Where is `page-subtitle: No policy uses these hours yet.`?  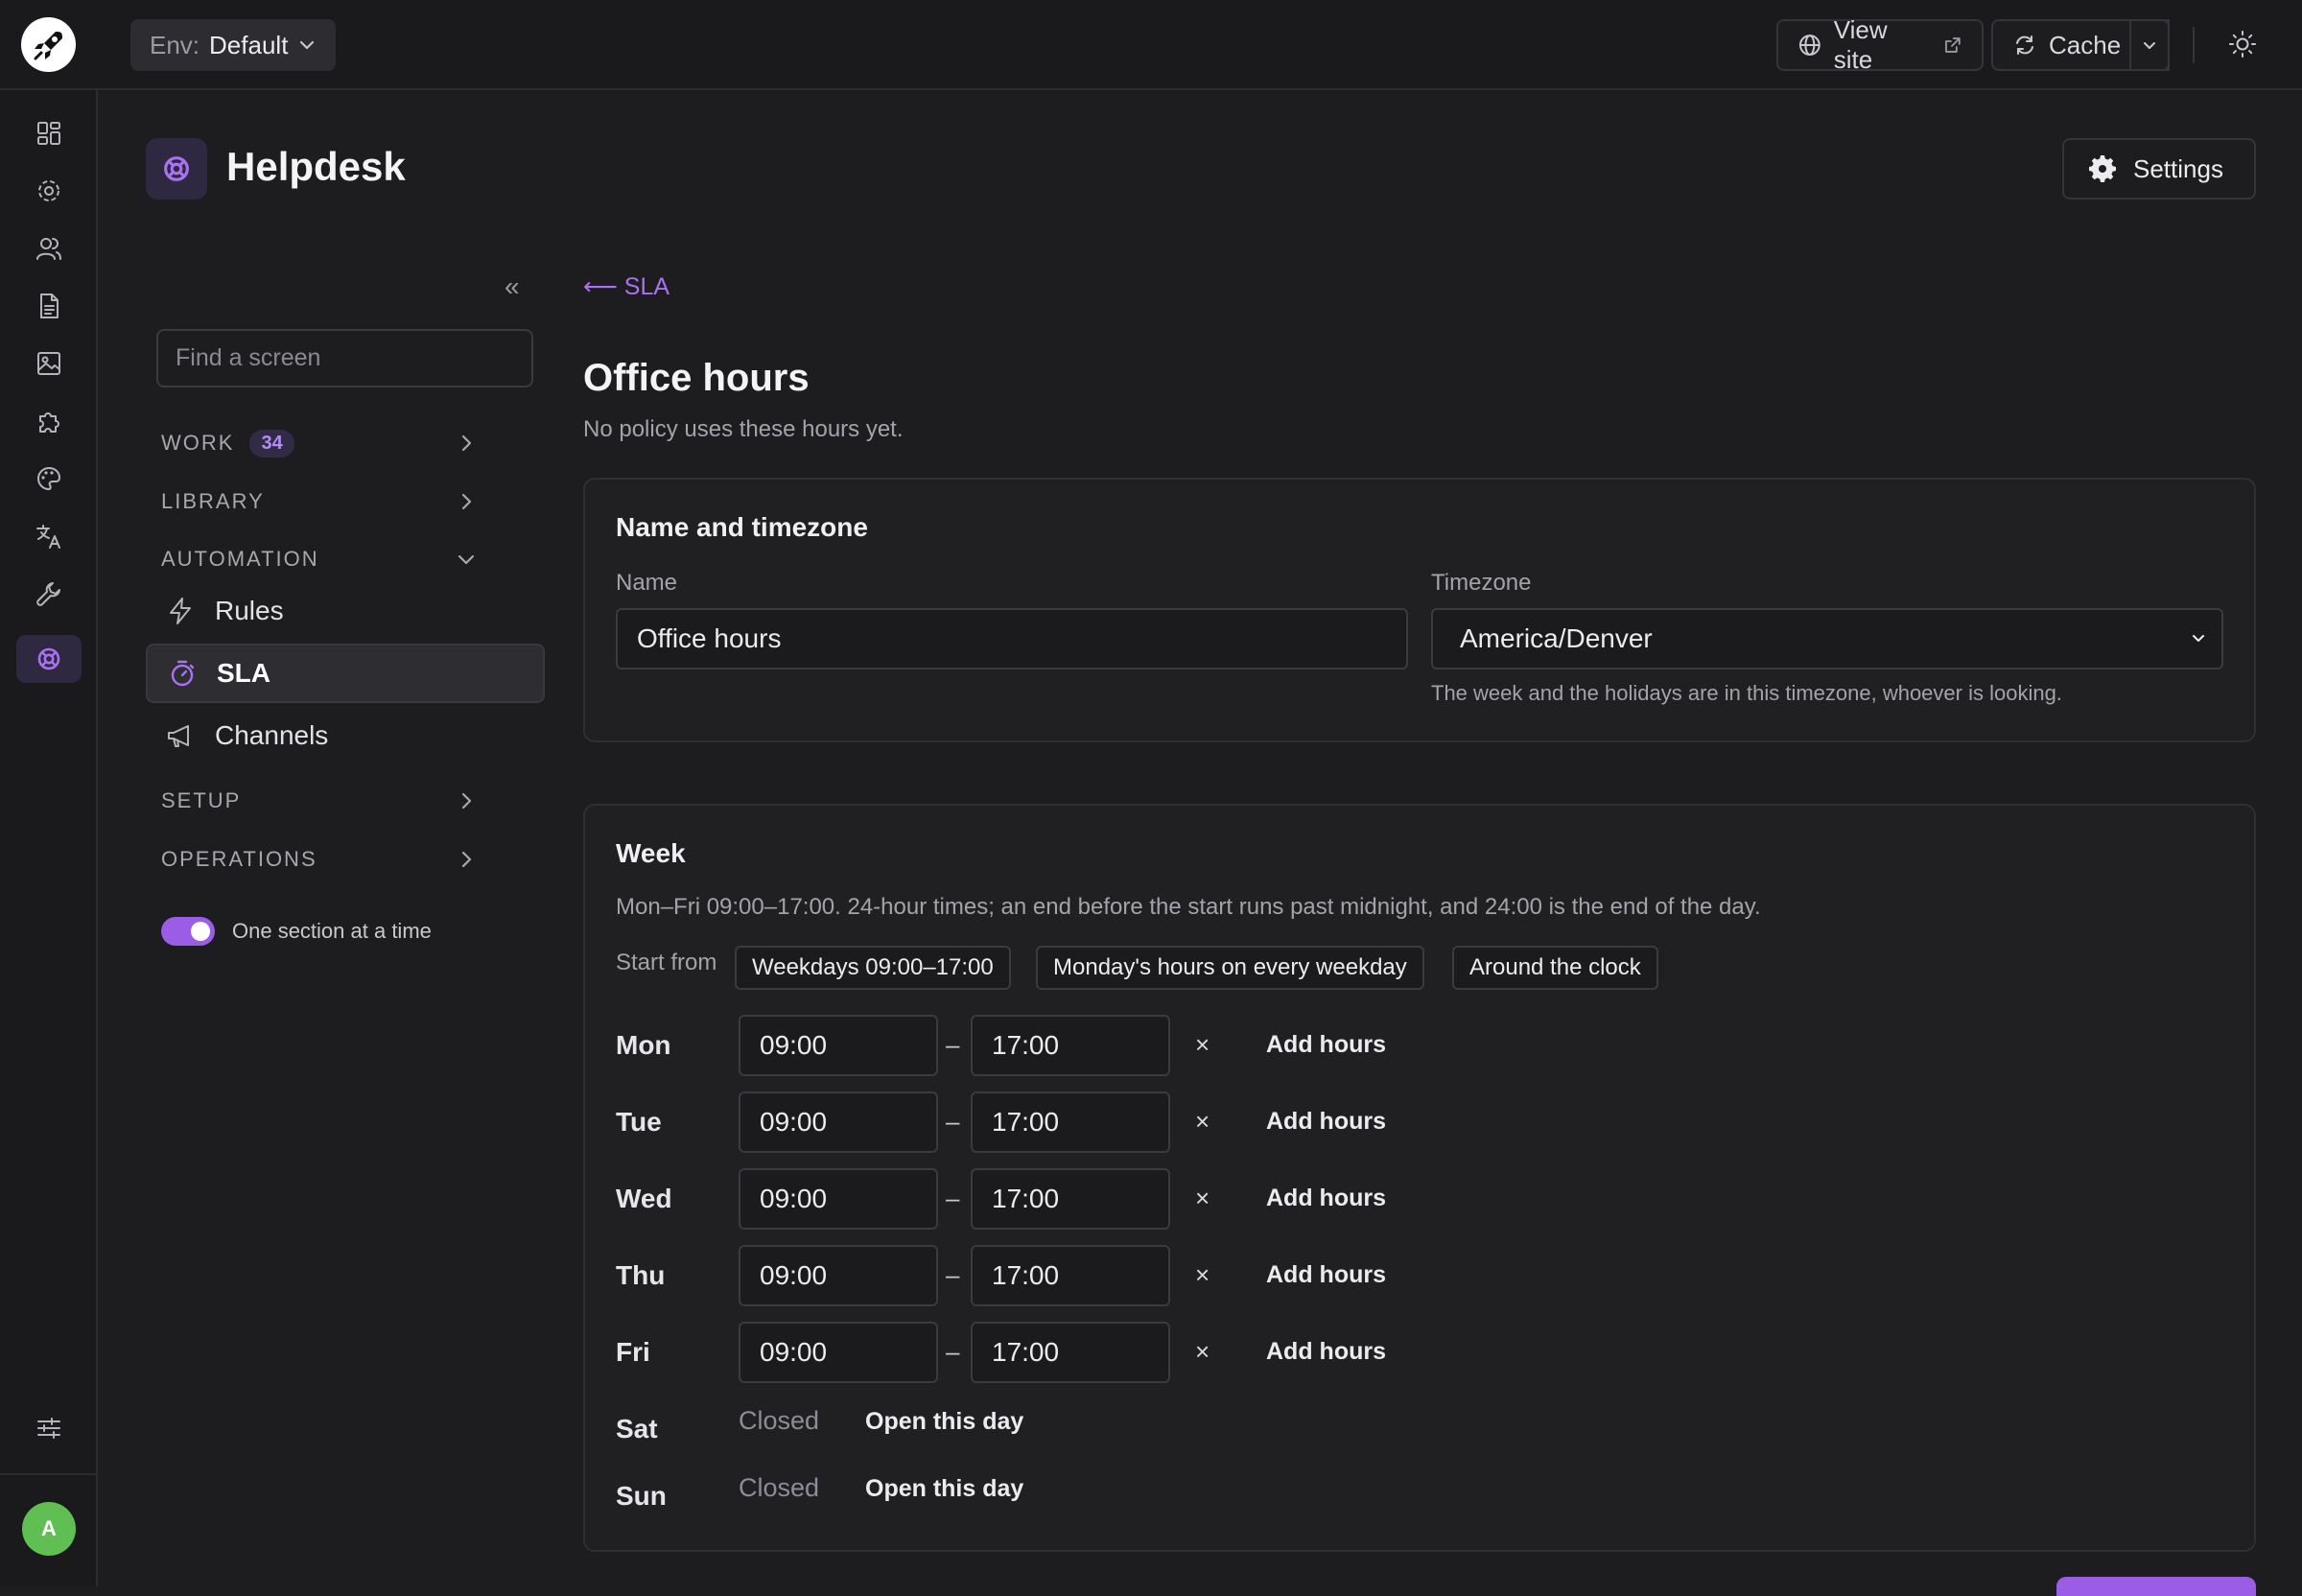
page-subtitle: No policy uses these hours yet. is located at coordinates (743, 429).